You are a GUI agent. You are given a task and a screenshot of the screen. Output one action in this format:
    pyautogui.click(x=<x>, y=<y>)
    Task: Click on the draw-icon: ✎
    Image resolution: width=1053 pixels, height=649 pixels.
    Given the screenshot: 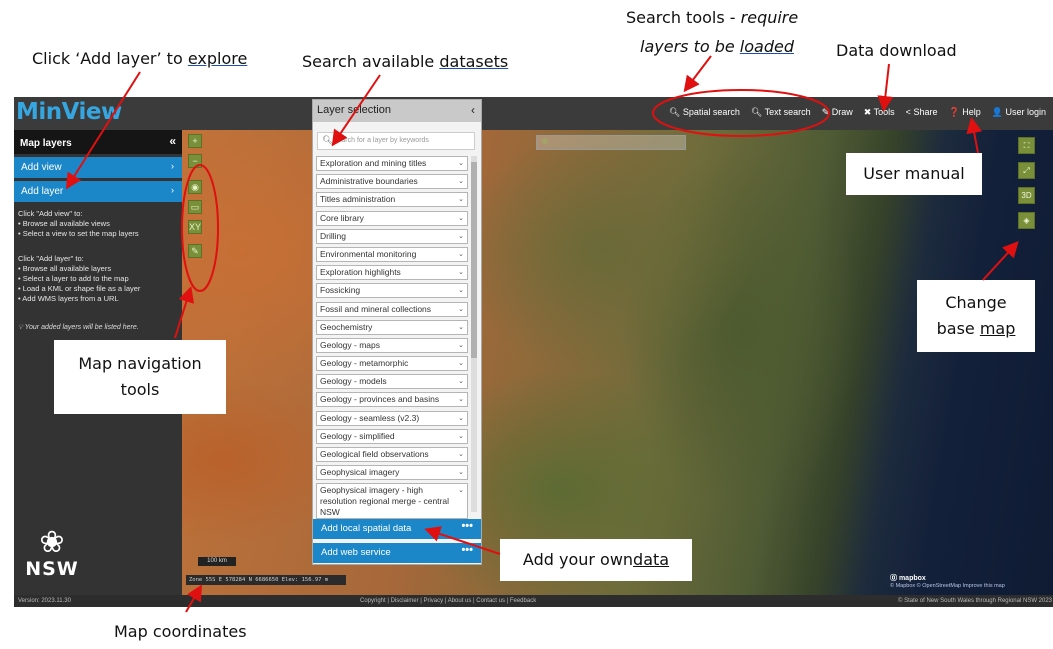 What is the action you would take?
    pyautogui.click(x=825, y=112)
    